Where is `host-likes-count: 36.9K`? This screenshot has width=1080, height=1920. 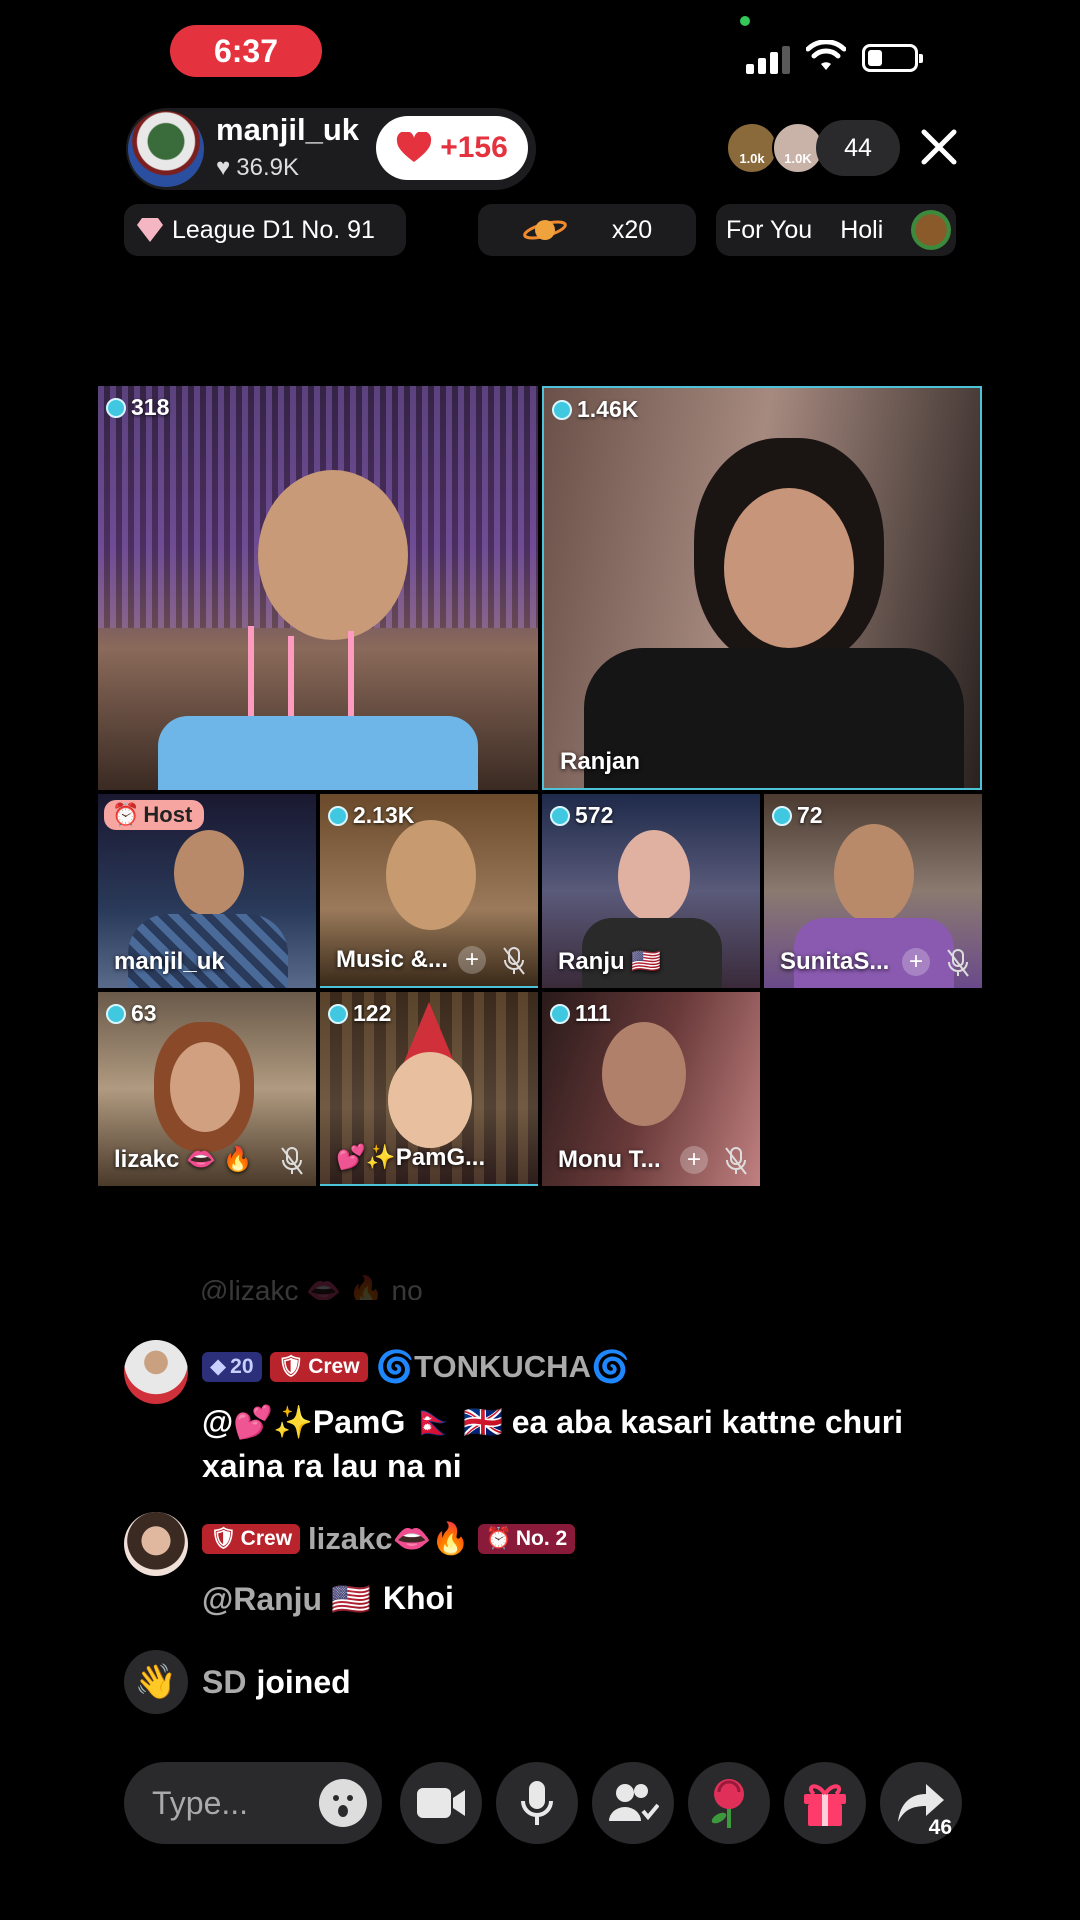 host-likes-count: 36.9K is located at coordinates (267, 167).